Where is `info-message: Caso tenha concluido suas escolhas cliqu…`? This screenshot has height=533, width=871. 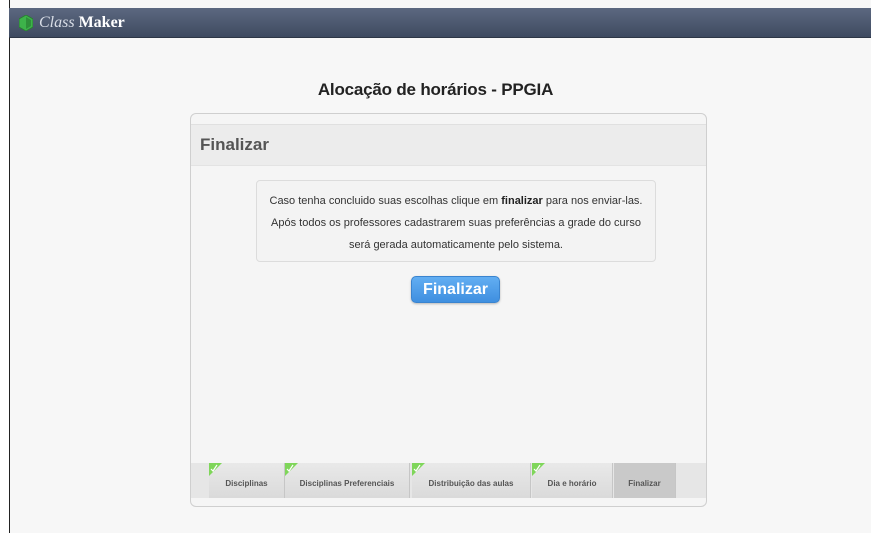
info-message: Caso tenha concluido suas escolhas cliqu… is located at coordinates (456, 221).